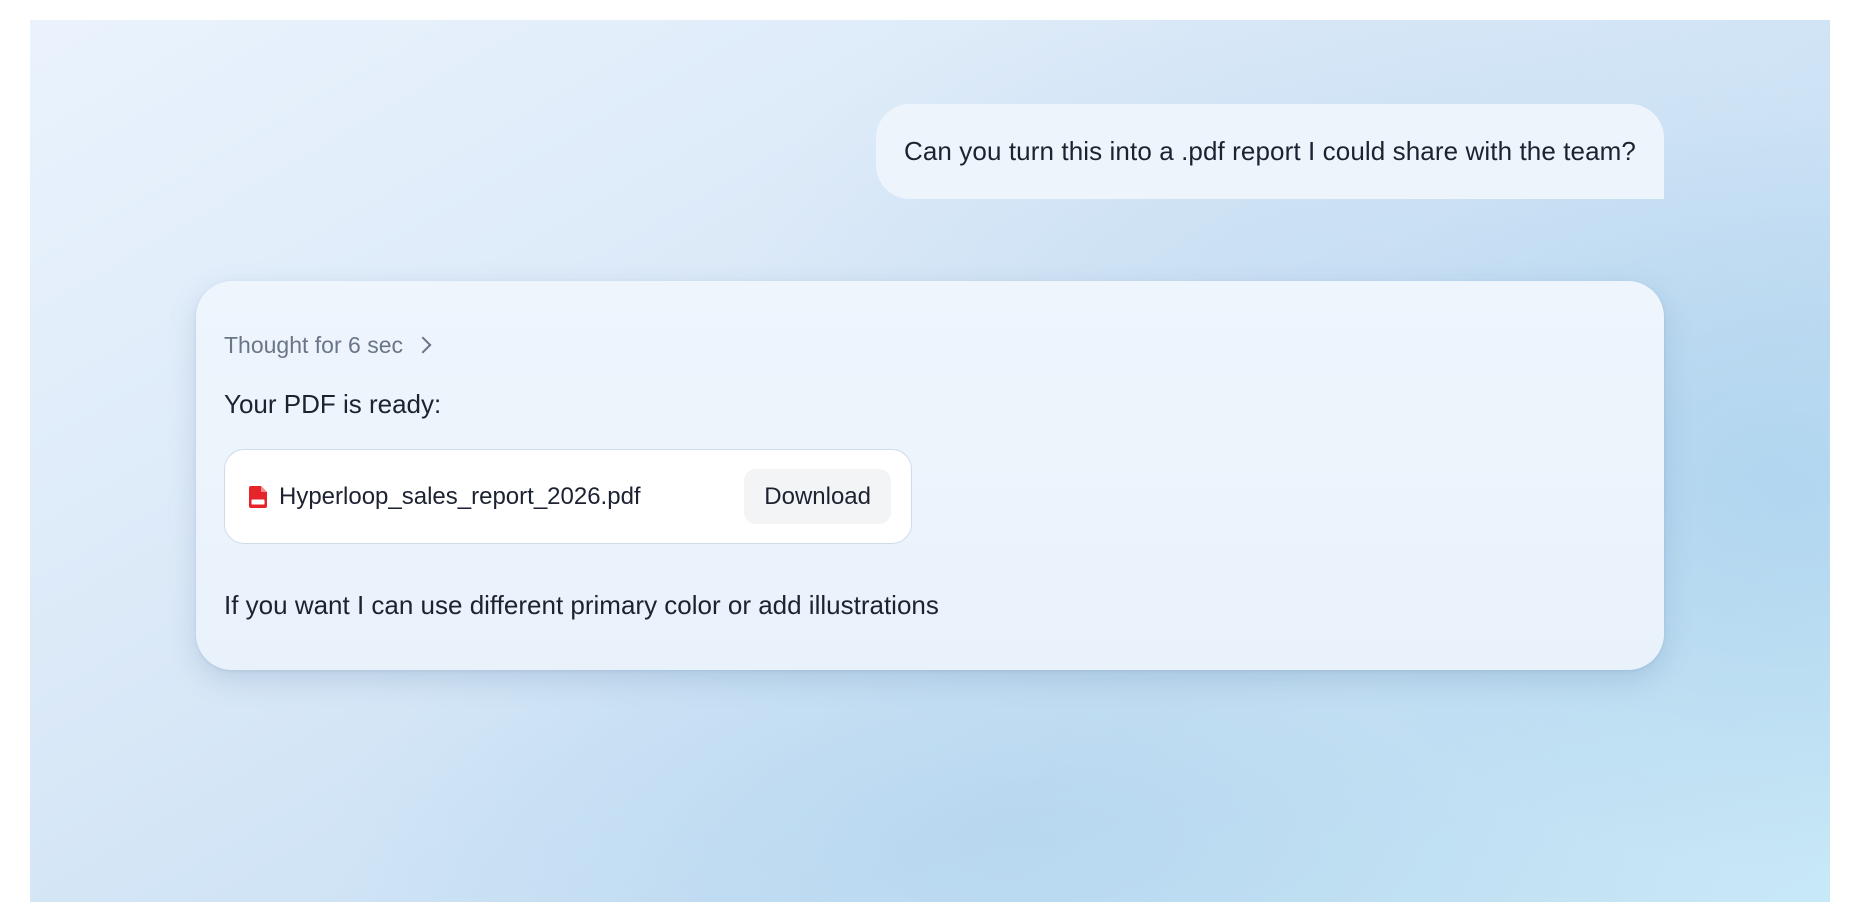  What do you see at coordinates (258, 496) in the screenshot?
I see `pdf-file-icon` at bounding box center [258, 496].